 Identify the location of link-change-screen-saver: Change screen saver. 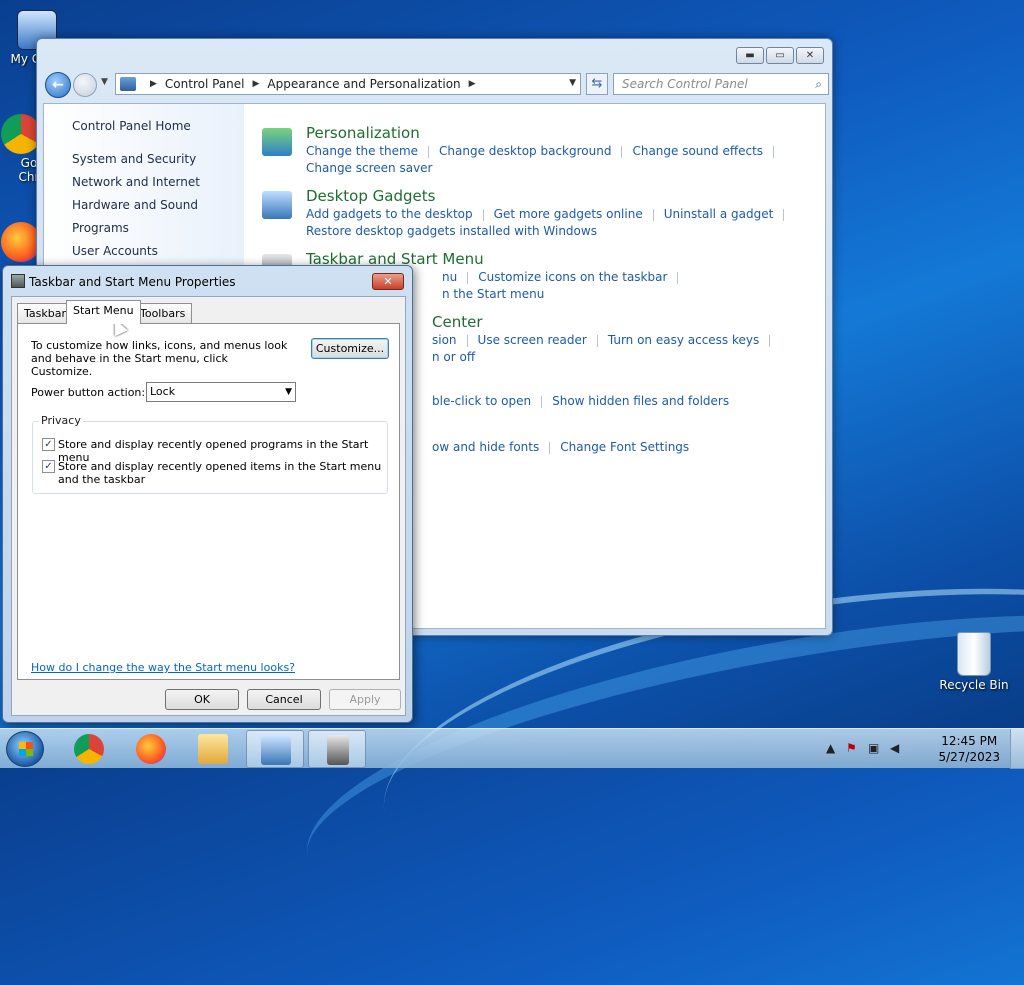
(369, 168).